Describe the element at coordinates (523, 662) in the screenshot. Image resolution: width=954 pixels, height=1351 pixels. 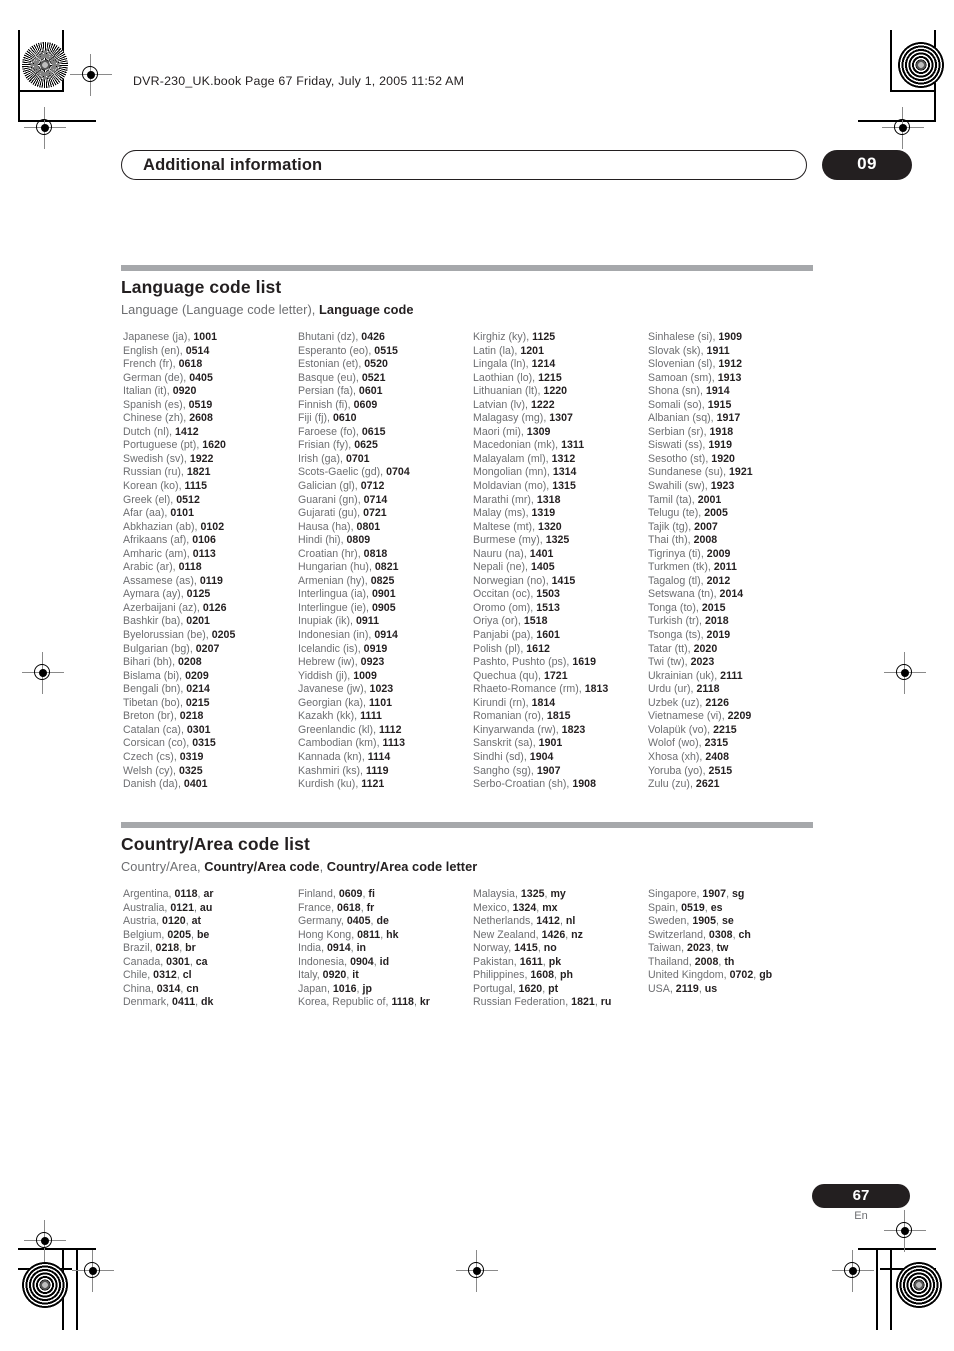
I see `code-entry-name: Pashto, Pushto (ps),` at that location.